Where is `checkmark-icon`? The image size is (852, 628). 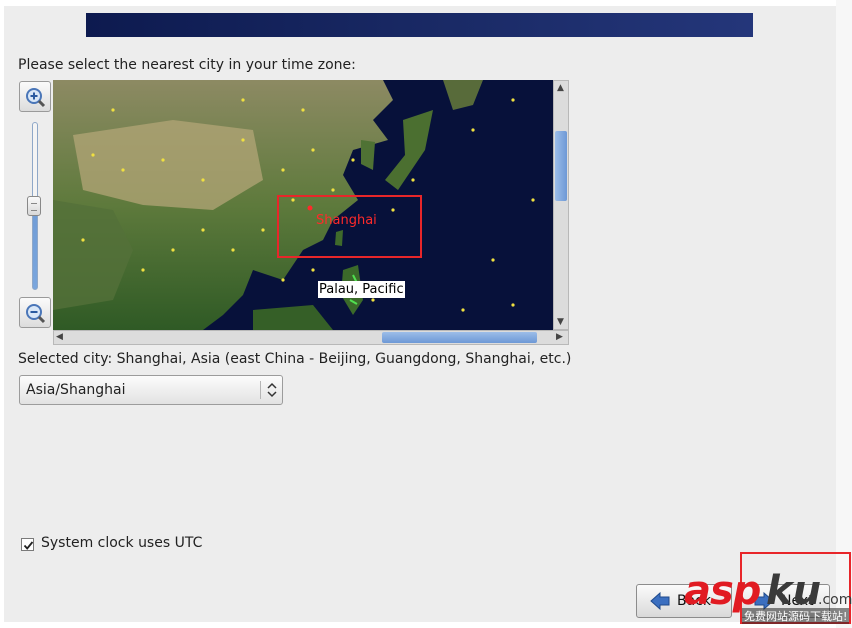 checkmark-icon is located at coordinates (28, 545).